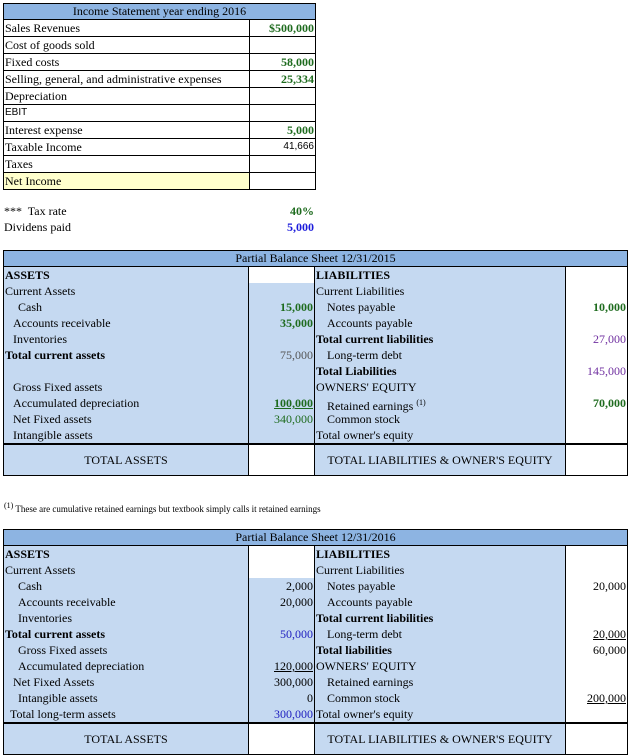 The image size is (630, 755). Describe the element at coordinates (62, 323) in the screenshot. I see `ar-label: Accounts receivable` at that location.